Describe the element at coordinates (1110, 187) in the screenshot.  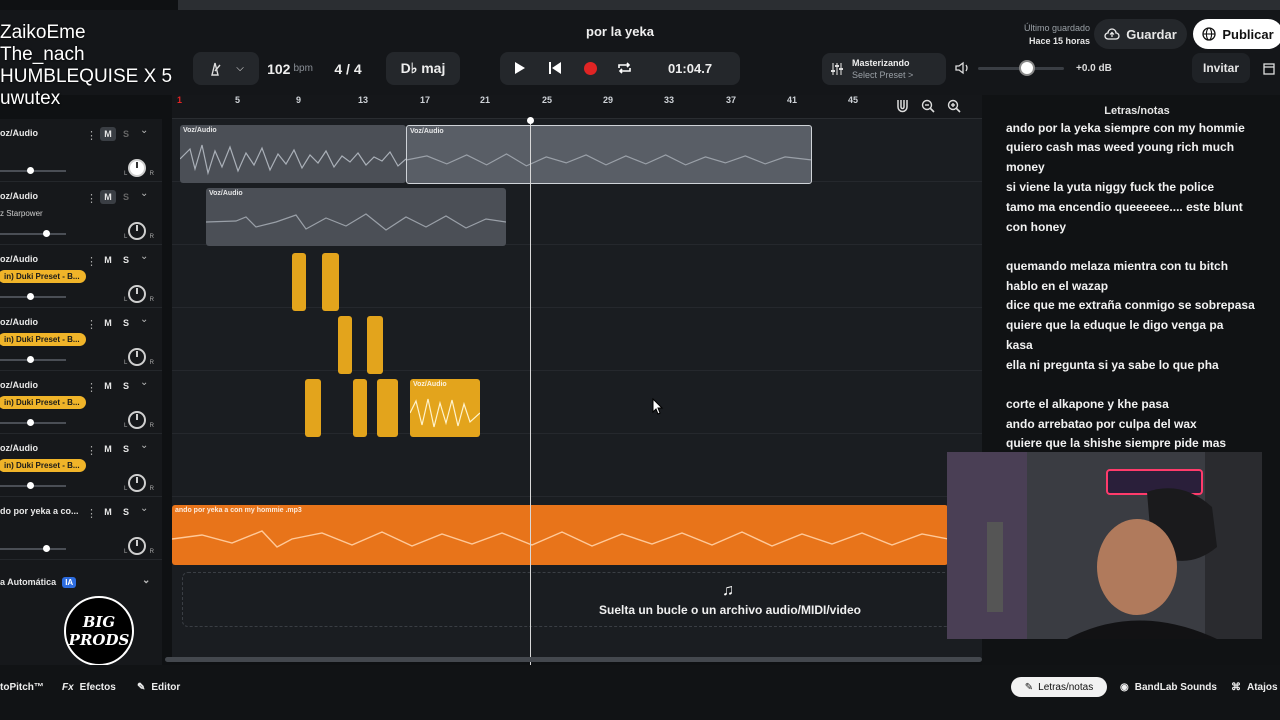
I see `lyrics-line: si viene la yuta niggy fuck the police` at that location.